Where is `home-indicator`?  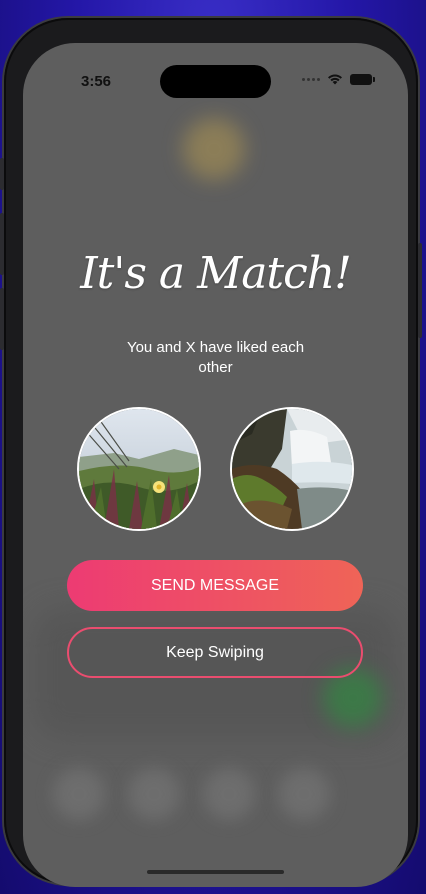 home-indicator is located at coordinates (215, 872).